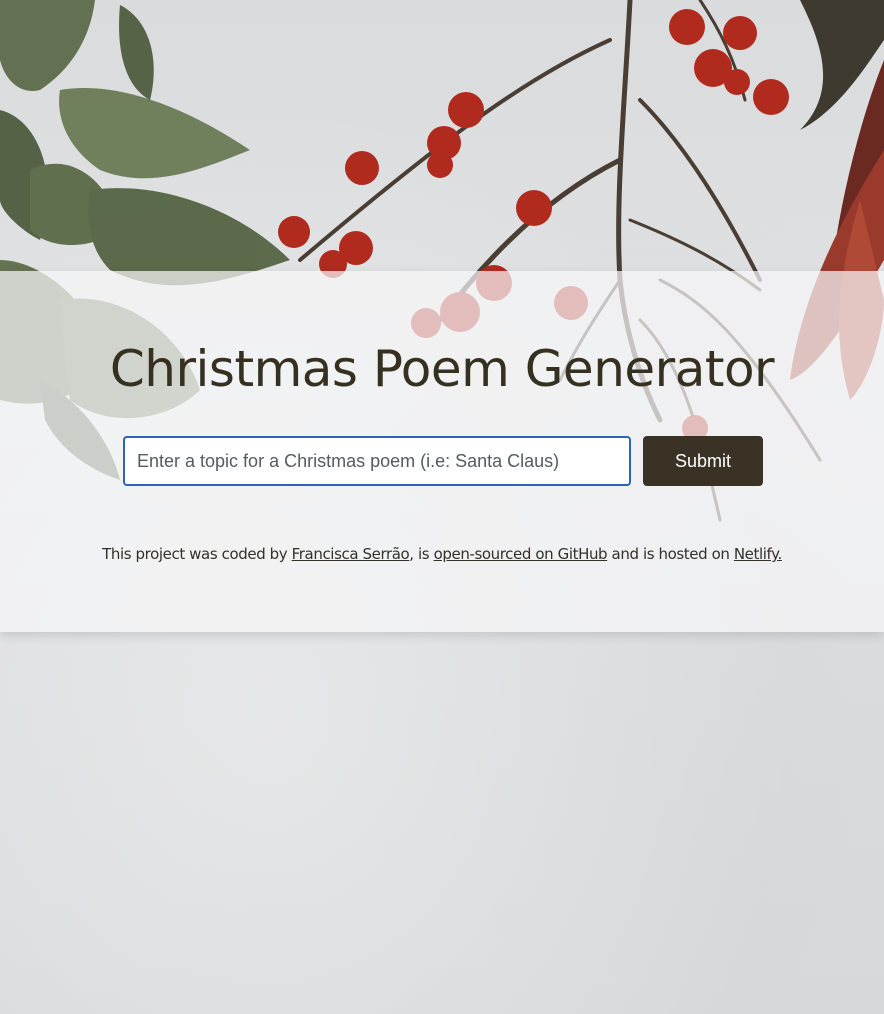 This screenshot has height=1014, width=884. What do you see at coordinates (758, 554) in the screenshot?
I see `netlify-link: Netlify.` at bounding box center [758, 554].